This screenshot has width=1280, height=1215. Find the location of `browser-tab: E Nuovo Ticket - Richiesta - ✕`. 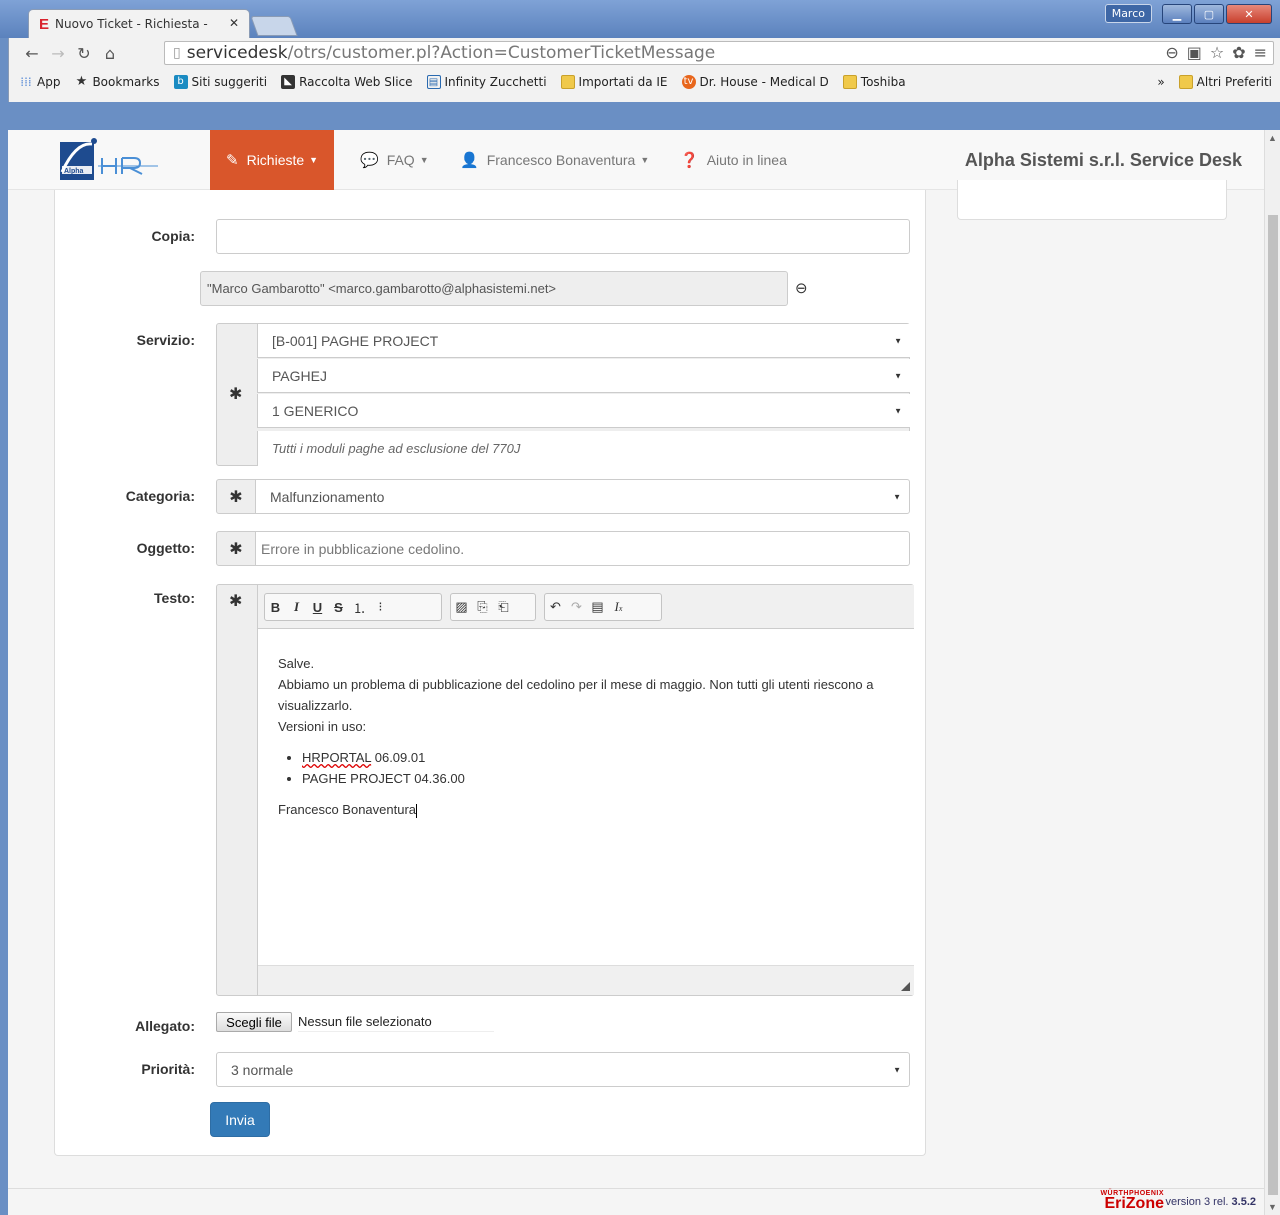

browser-tab: E Nuovo Ticket - Richiesta - ✕ is located at coordinates (139, 23).